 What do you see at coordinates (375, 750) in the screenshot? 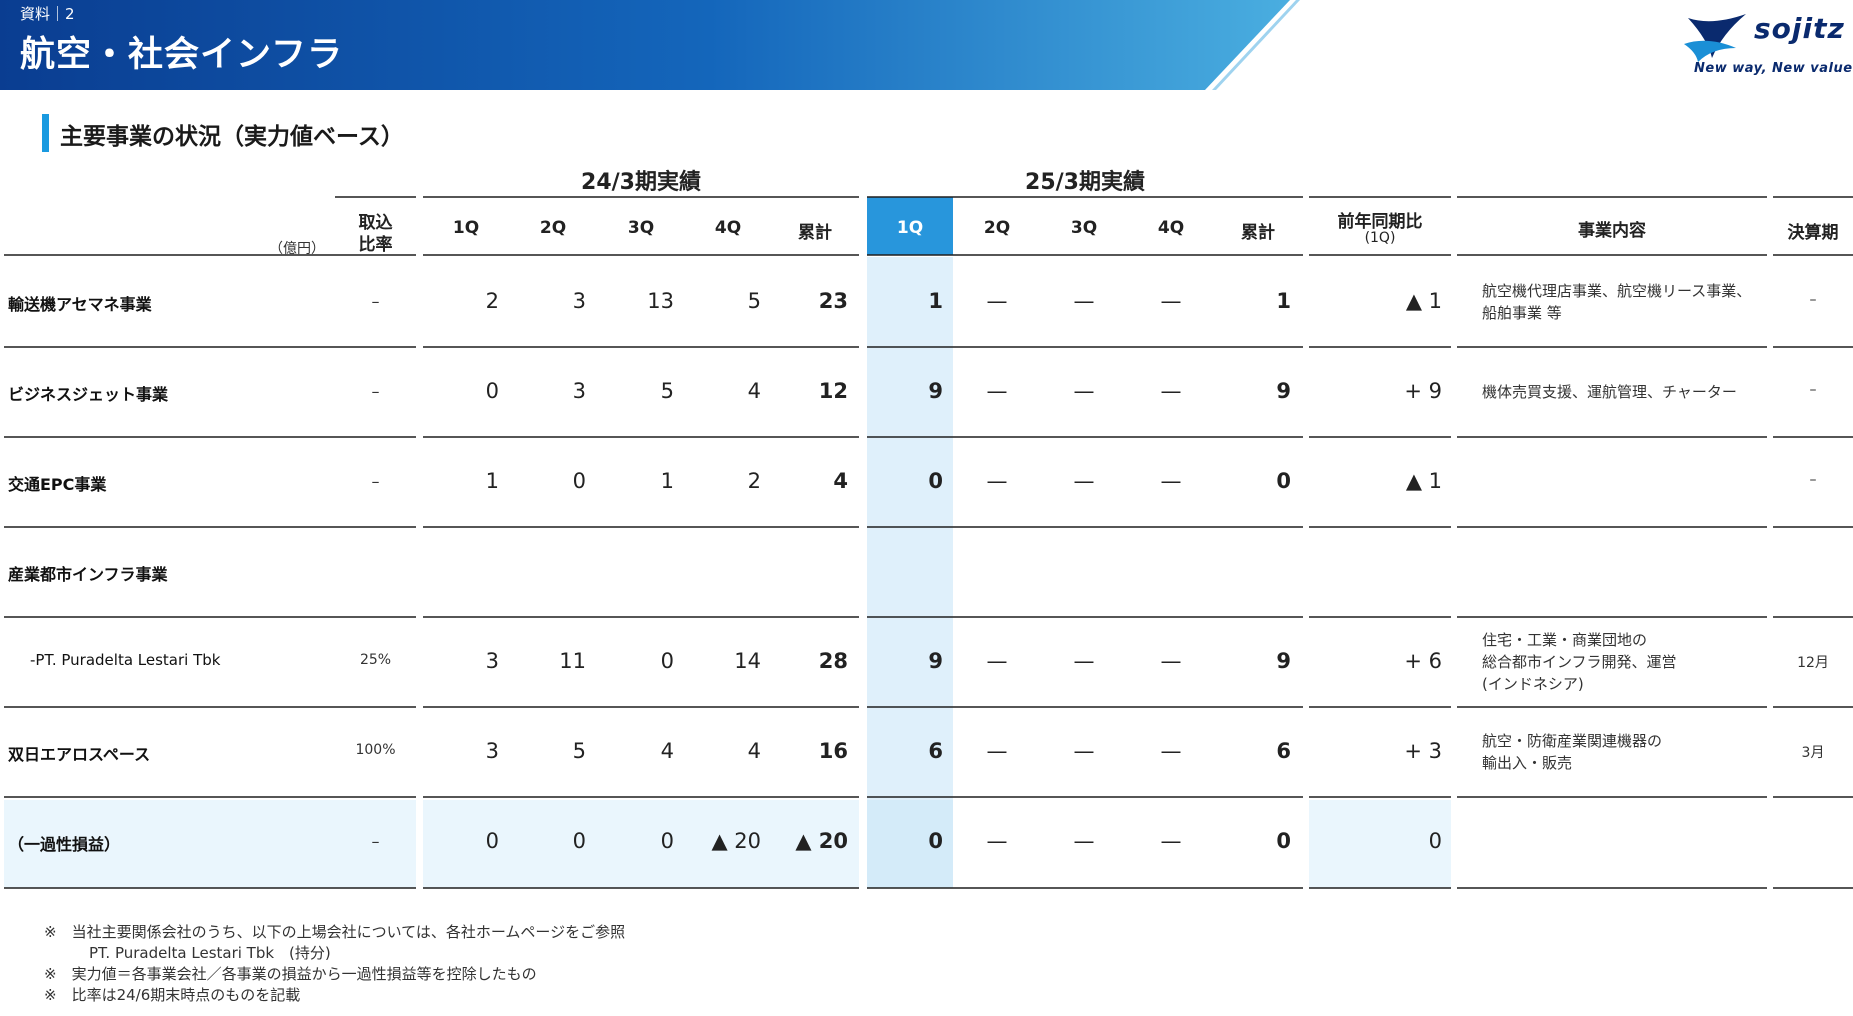
I see `ratio-value: 100%` at bounding box center [375, 750].